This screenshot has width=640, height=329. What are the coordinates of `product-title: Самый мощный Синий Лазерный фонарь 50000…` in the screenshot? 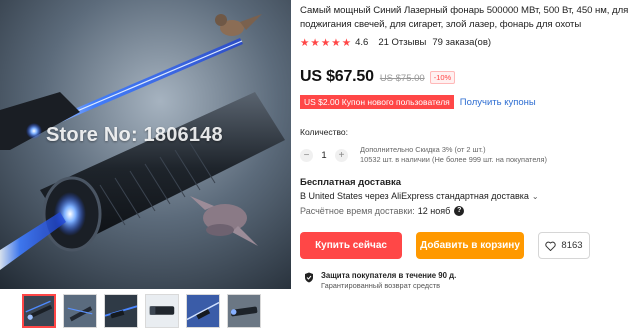 It's located at (464, 17).